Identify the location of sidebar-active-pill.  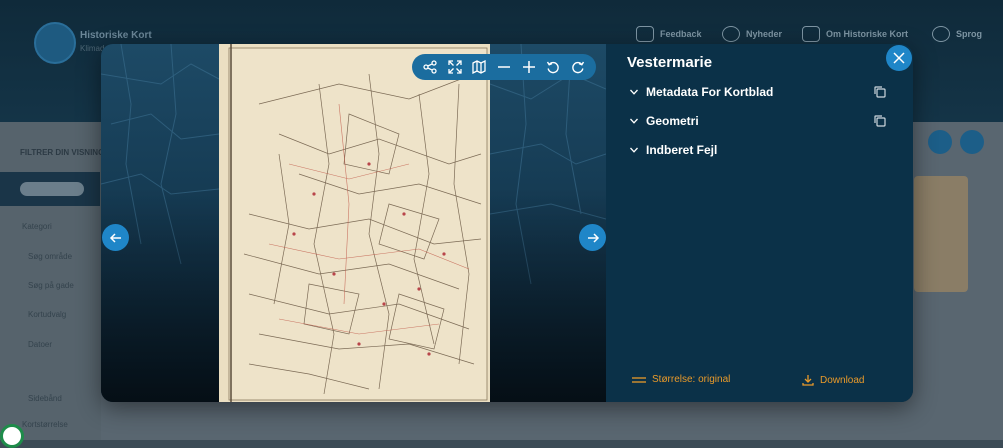
(52, 189).